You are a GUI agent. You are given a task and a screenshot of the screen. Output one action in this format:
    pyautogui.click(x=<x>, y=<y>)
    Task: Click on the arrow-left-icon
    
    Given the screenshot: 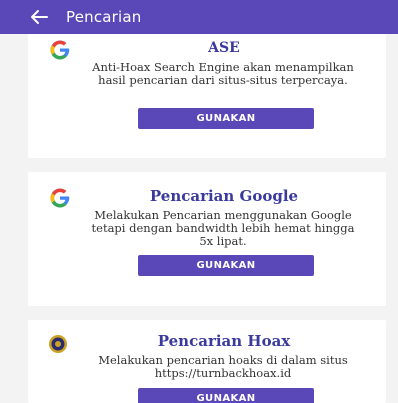 What is the action you would take?
    pyautogui.click(x=39, y=17)
    